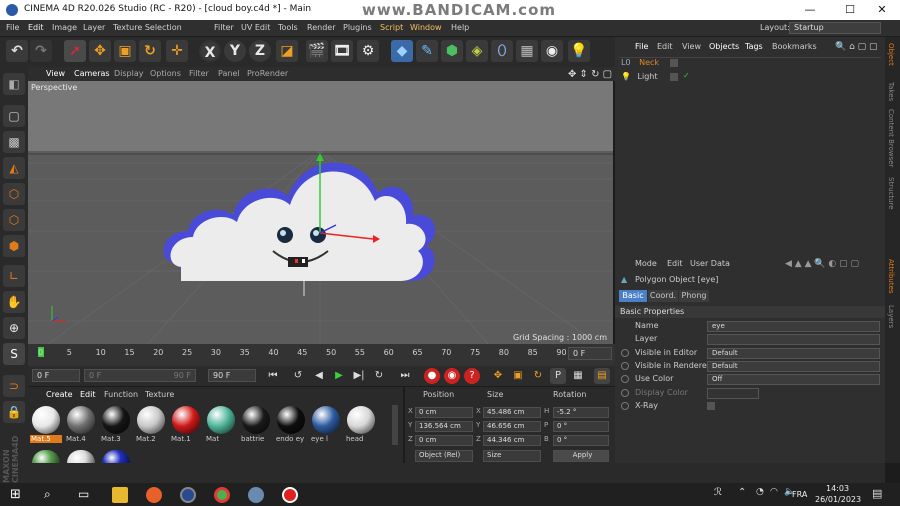 The height and width of the screenshot is (506, 900). I want to click on subdivision-icon: ⬢, so click(452, 51).